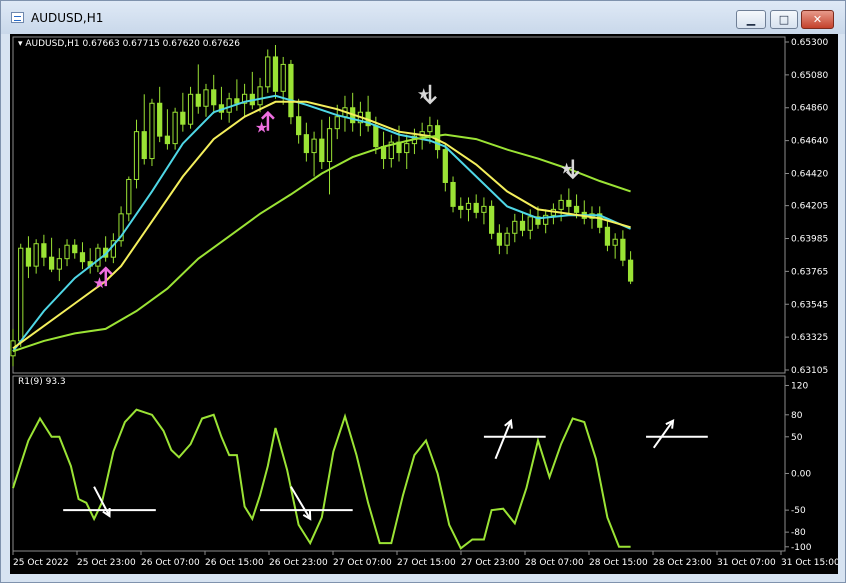 Image resolution: width=846 pixels, height=583 pixels. I want to click on time-tick-label: 26 Oct 23:00, so click(298, 563).